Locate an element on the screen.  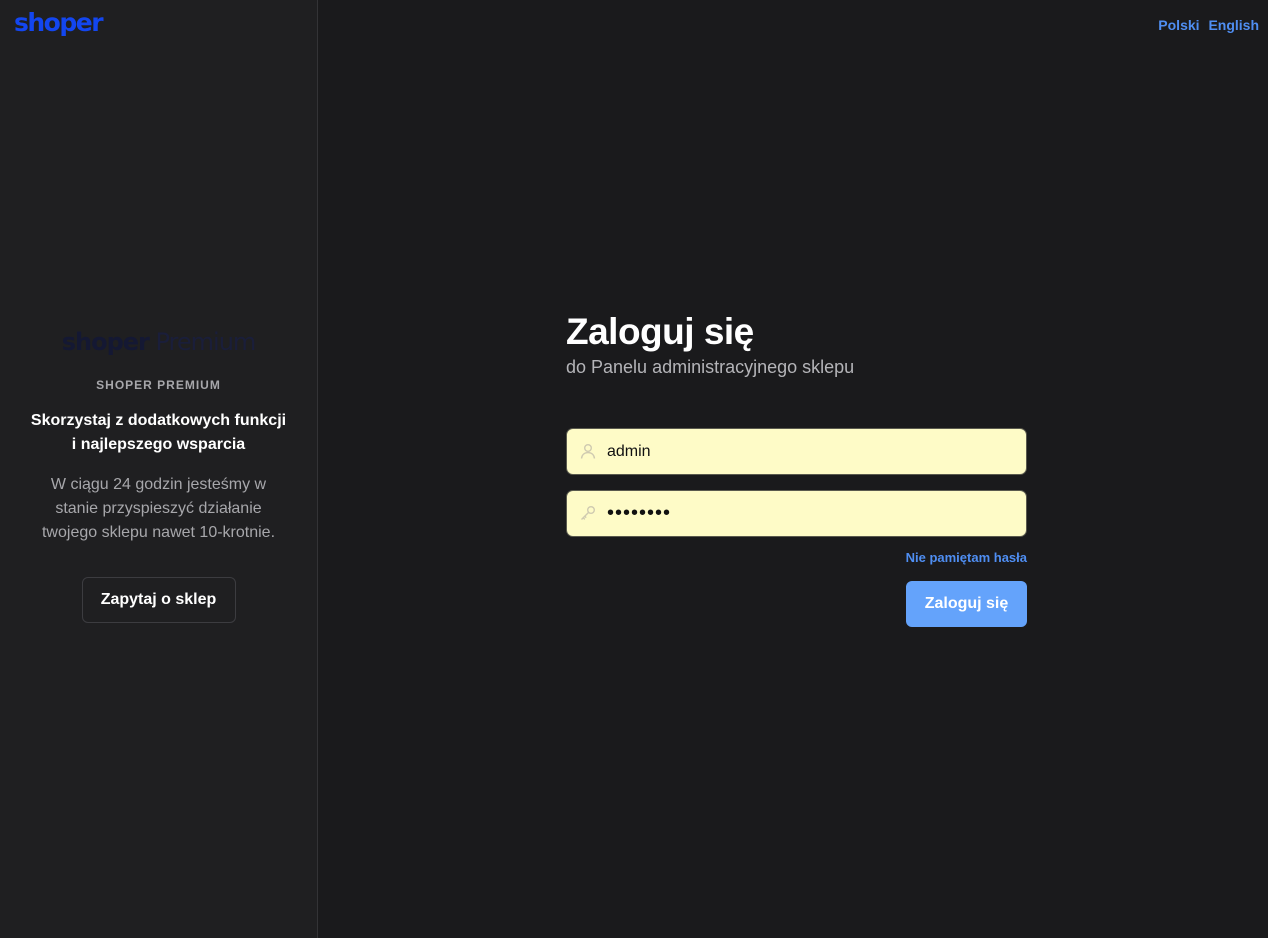
submit-row: Zaloguj się is located at coordinates (796, 604).